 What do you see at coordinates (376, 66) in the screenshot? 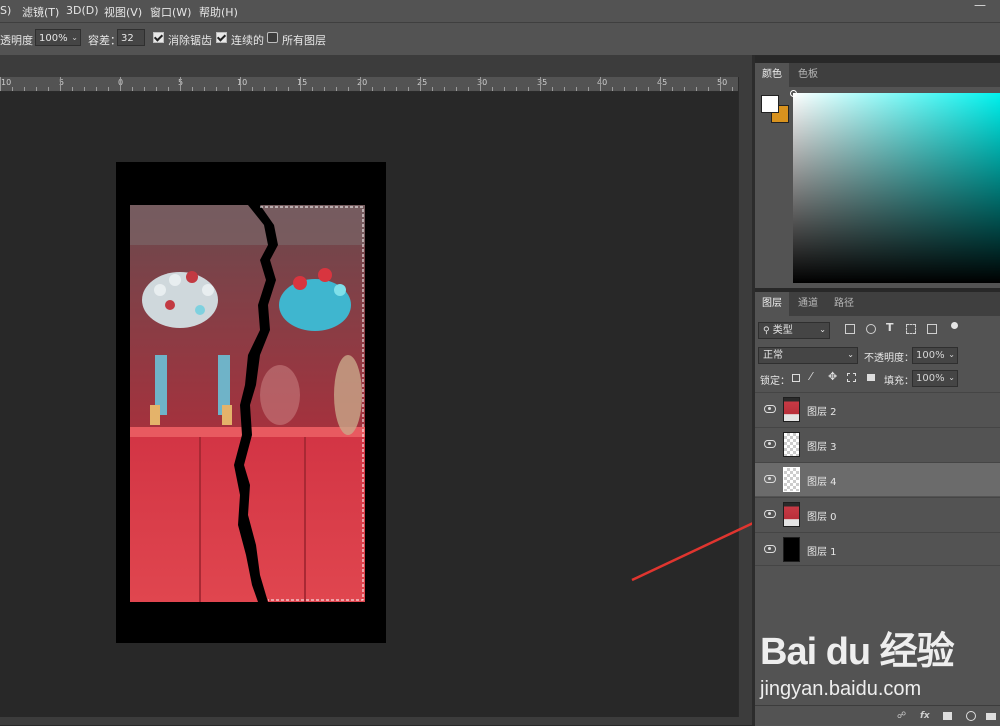
I see `document-tab-strip` at bounding box center [376, 66].